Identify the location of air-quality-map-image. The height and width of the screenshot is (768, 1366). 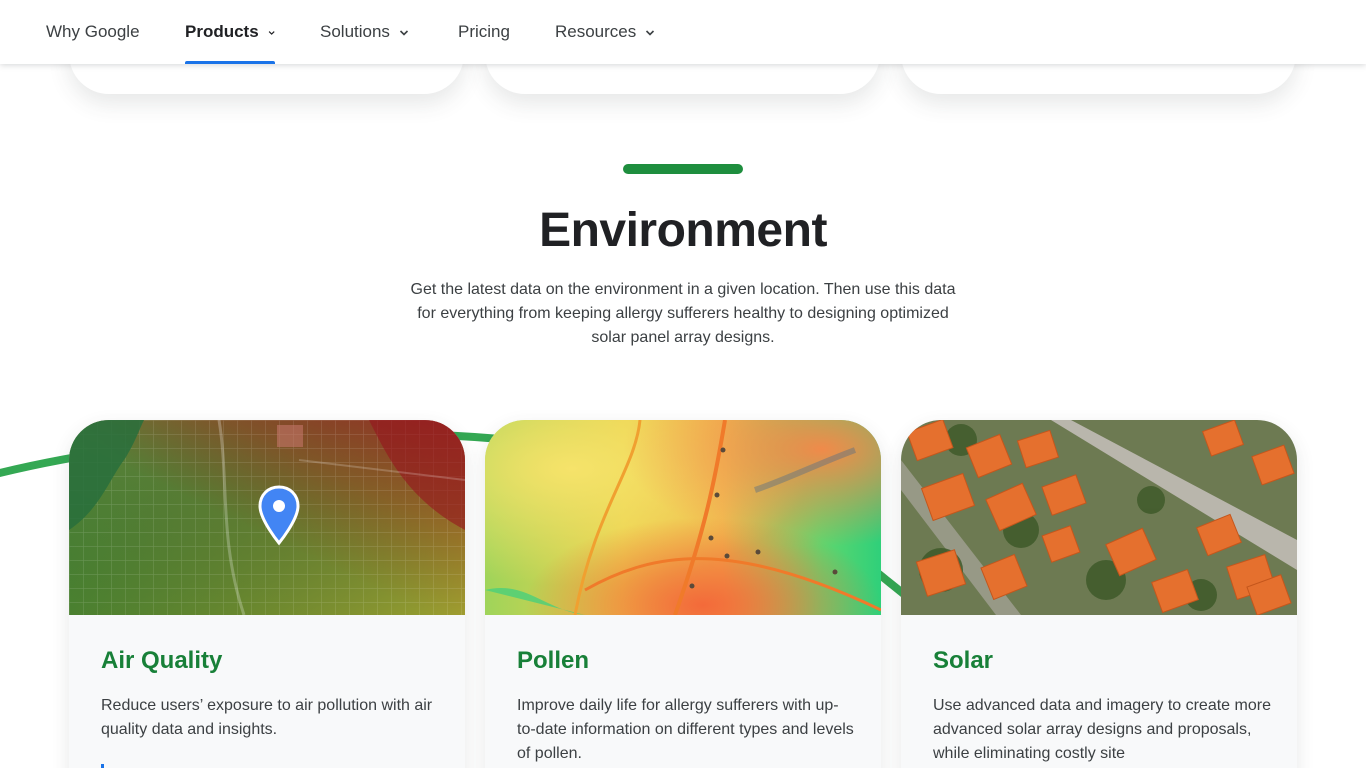
(267, 517).